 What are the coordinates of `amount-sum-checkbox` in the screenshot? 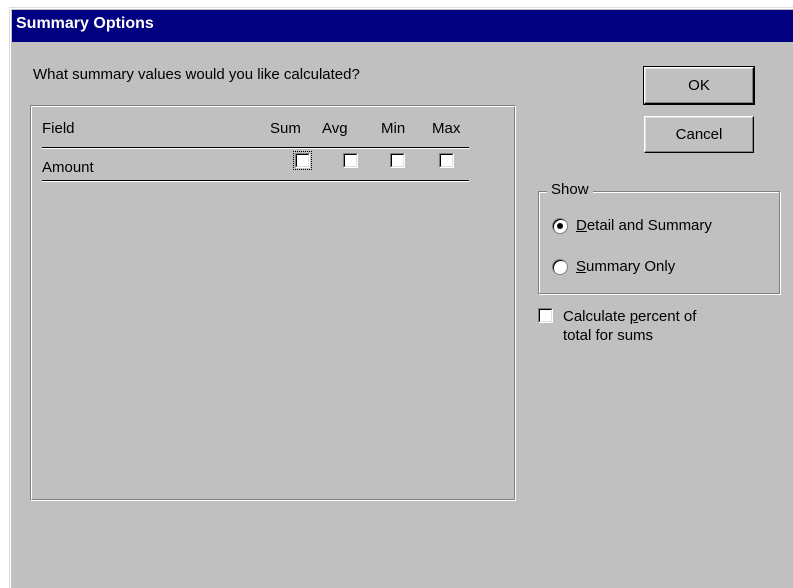 It's located at (302, 160).